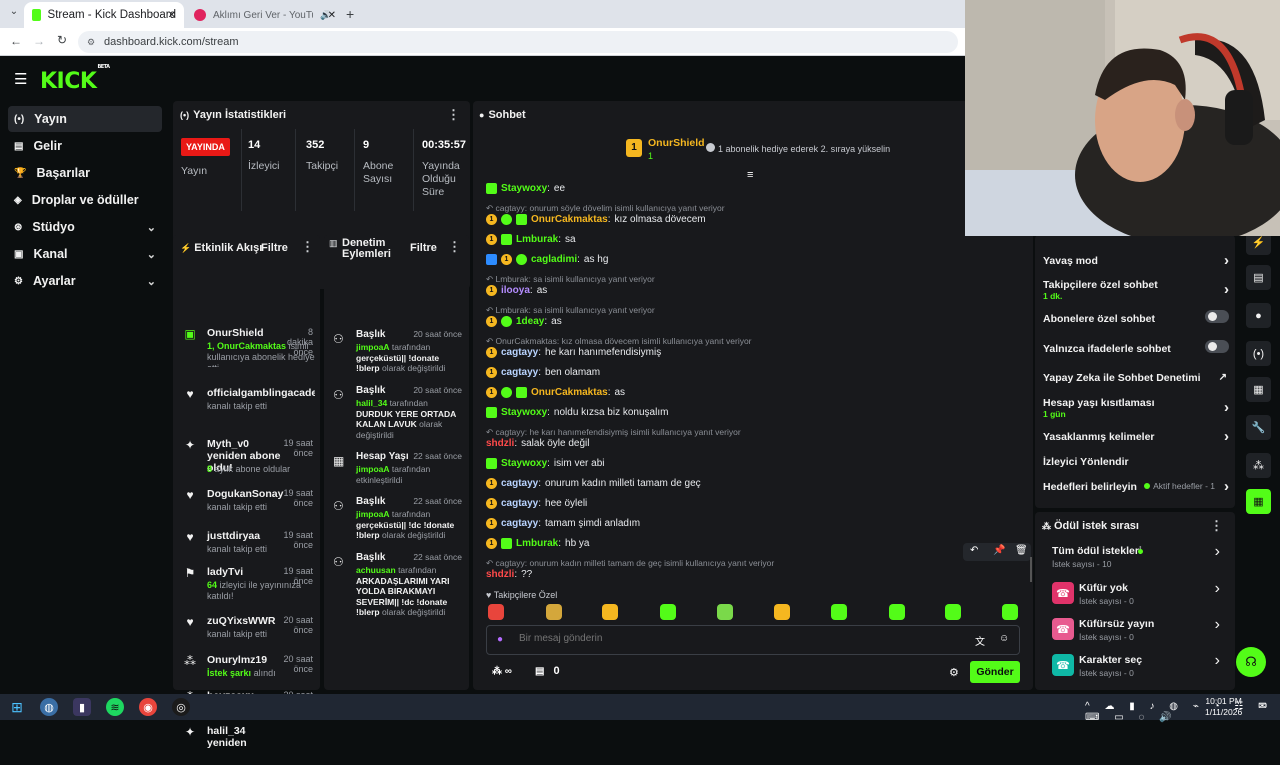  Describe the element at coordinates (75, 79) in the screenshot. I see `kick-logo: KICKBETA` at that location.